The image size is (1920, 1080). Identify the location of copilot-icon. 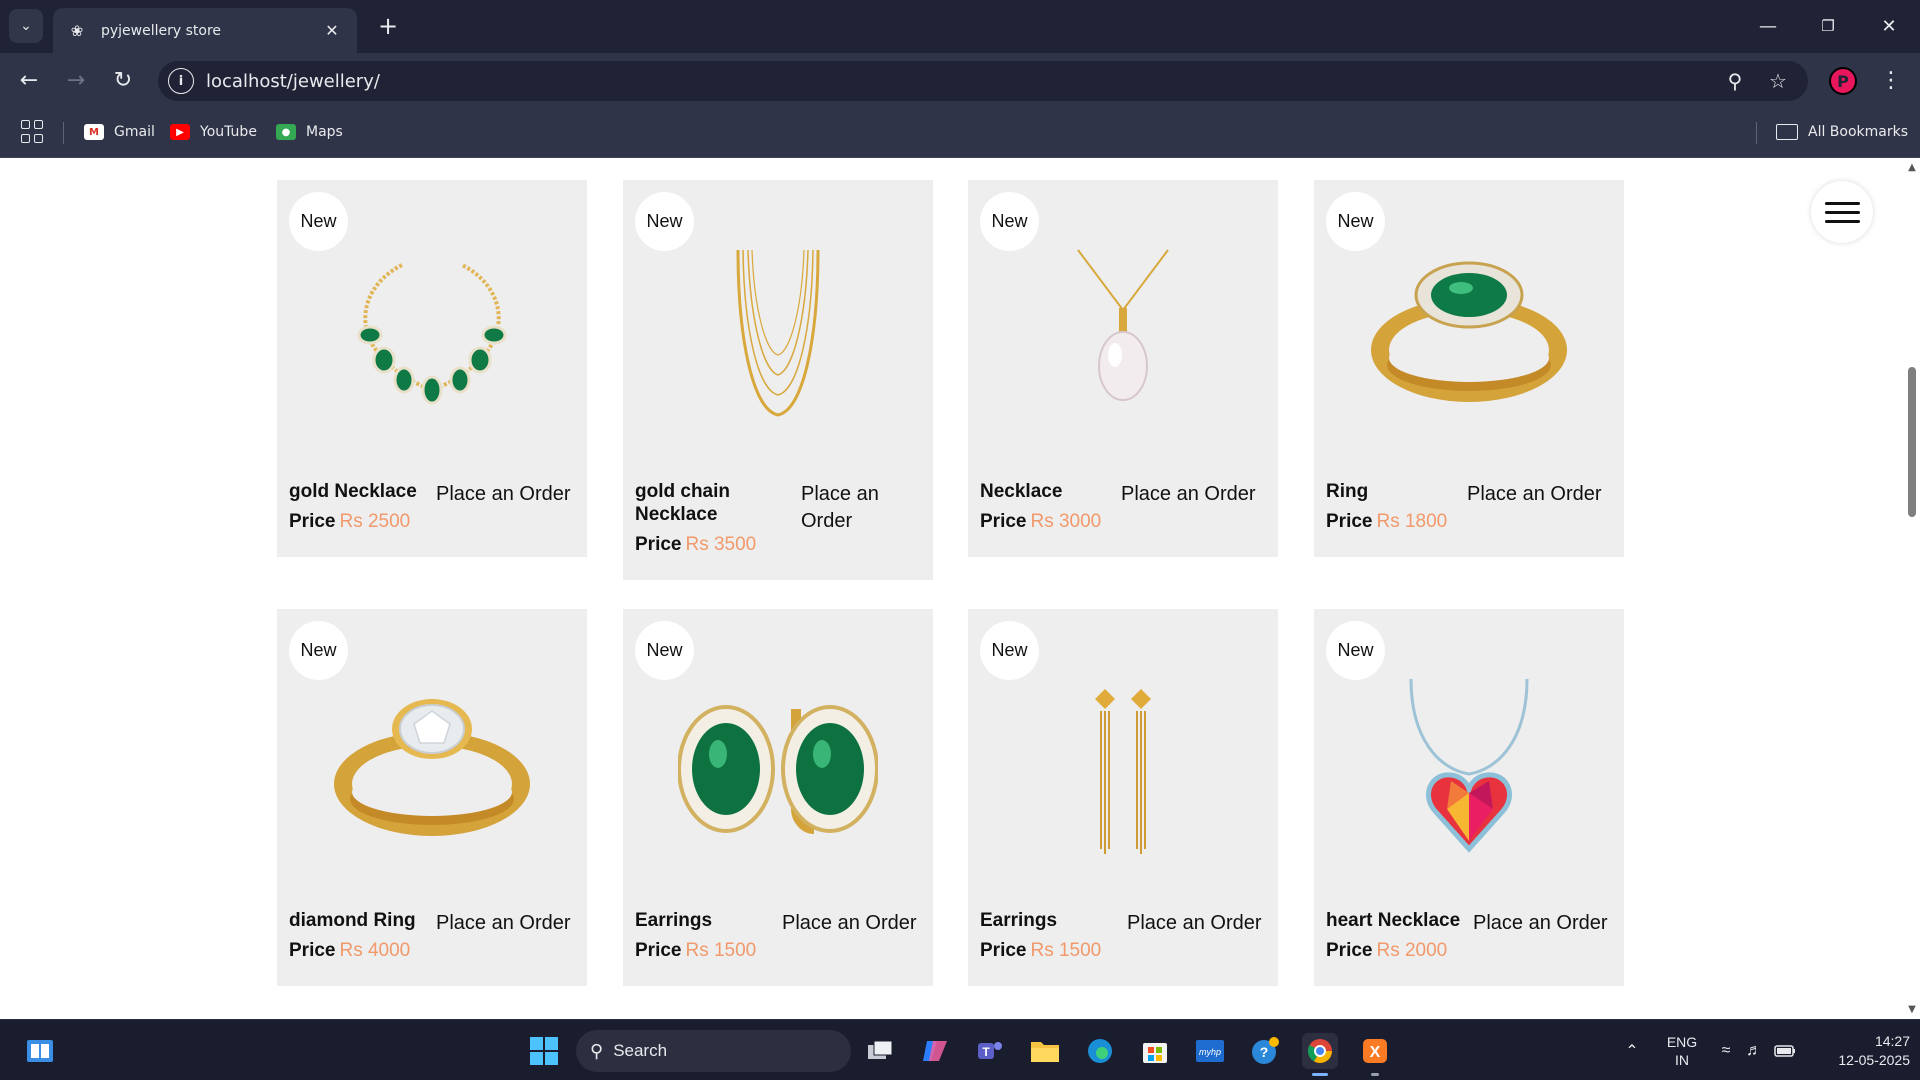
(935, 1051).